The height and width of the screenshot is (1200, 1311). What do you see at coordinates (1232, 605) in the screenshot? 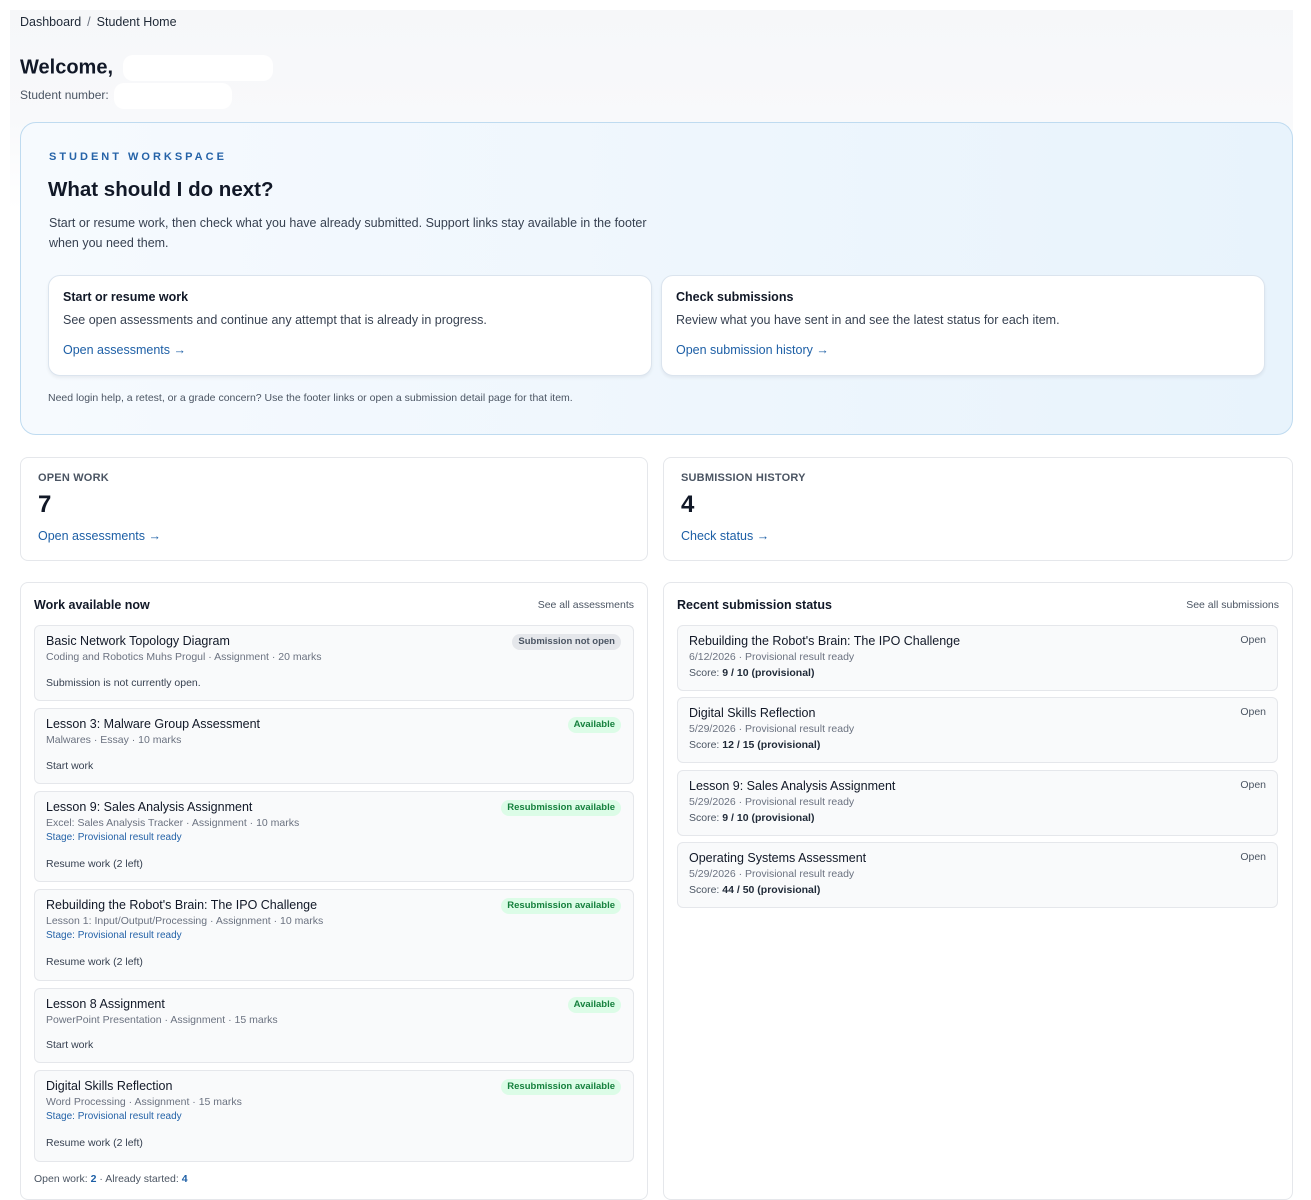
I see `see-all-submissions-link: See all submissions` at bounding box center [1232, 605].